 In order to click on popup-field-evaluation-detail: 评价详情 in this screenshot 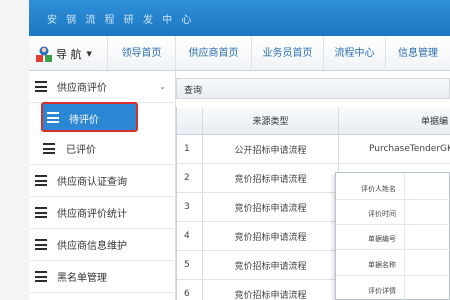, I will do `click(393, 289)`.